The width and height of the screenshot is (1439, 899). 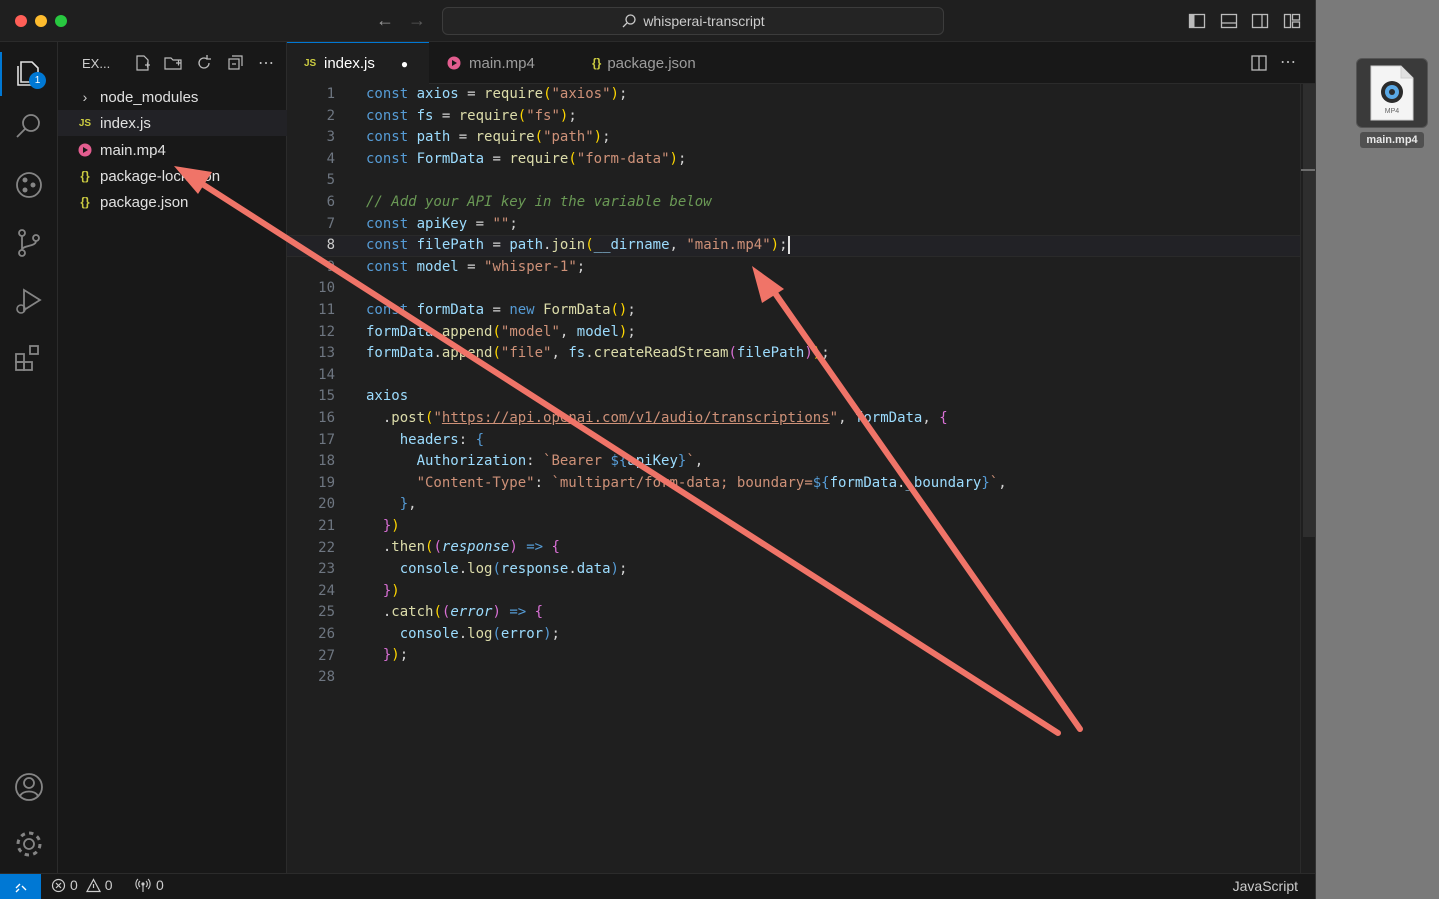 I want to click on language-mode: JavaScript, so click(x=1265, y=886).